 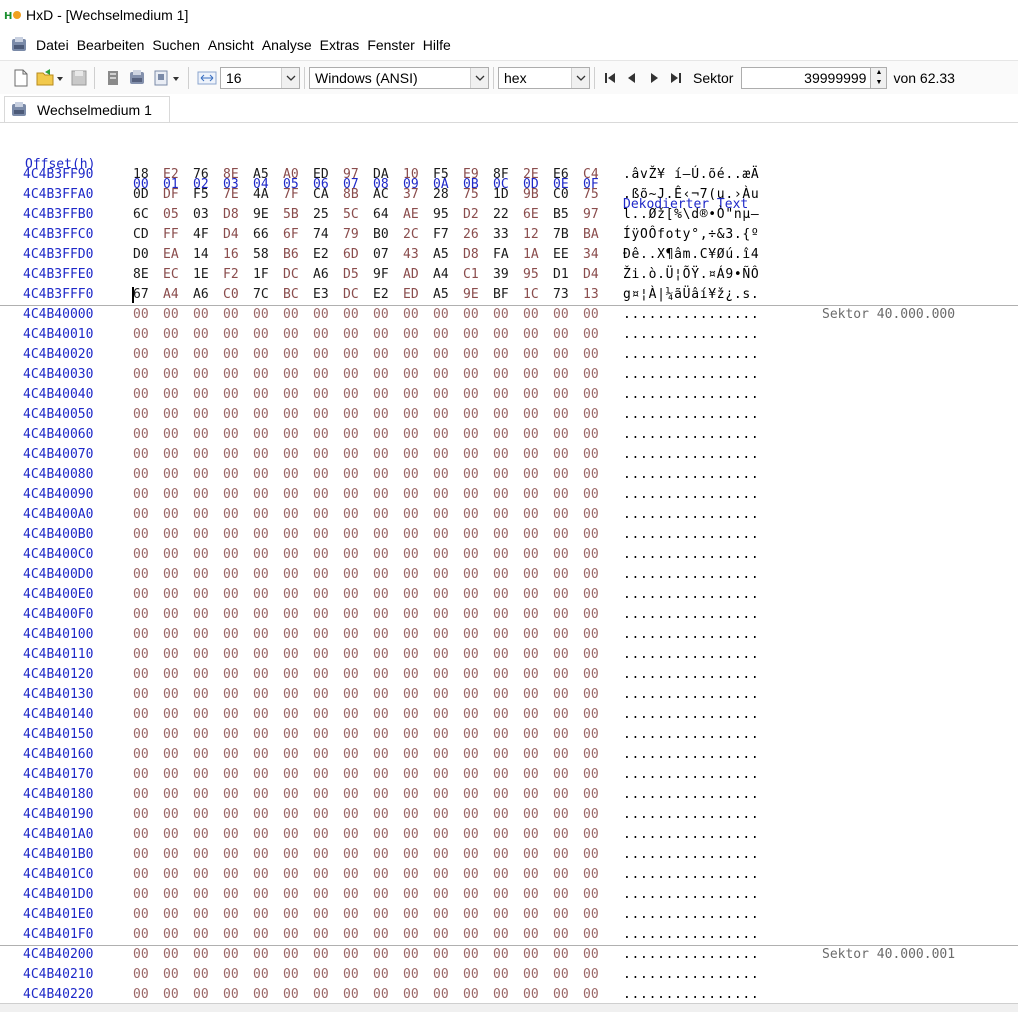 What do you see at coordinates (238, 215) in the screenshot?
I see `hex-byte: D8` at bounding box center [238, 215].